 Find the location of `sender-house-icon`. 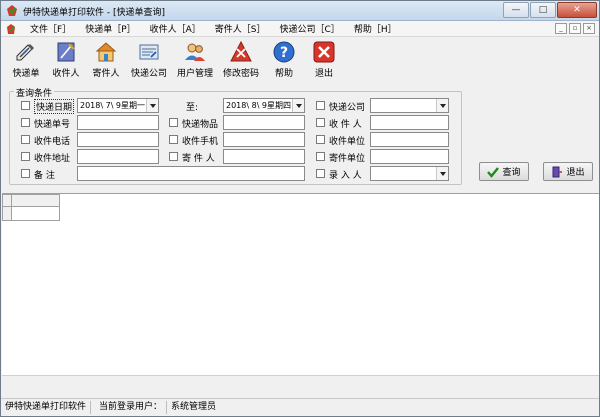

sender-house-icon is located at coordinates (106, 52).